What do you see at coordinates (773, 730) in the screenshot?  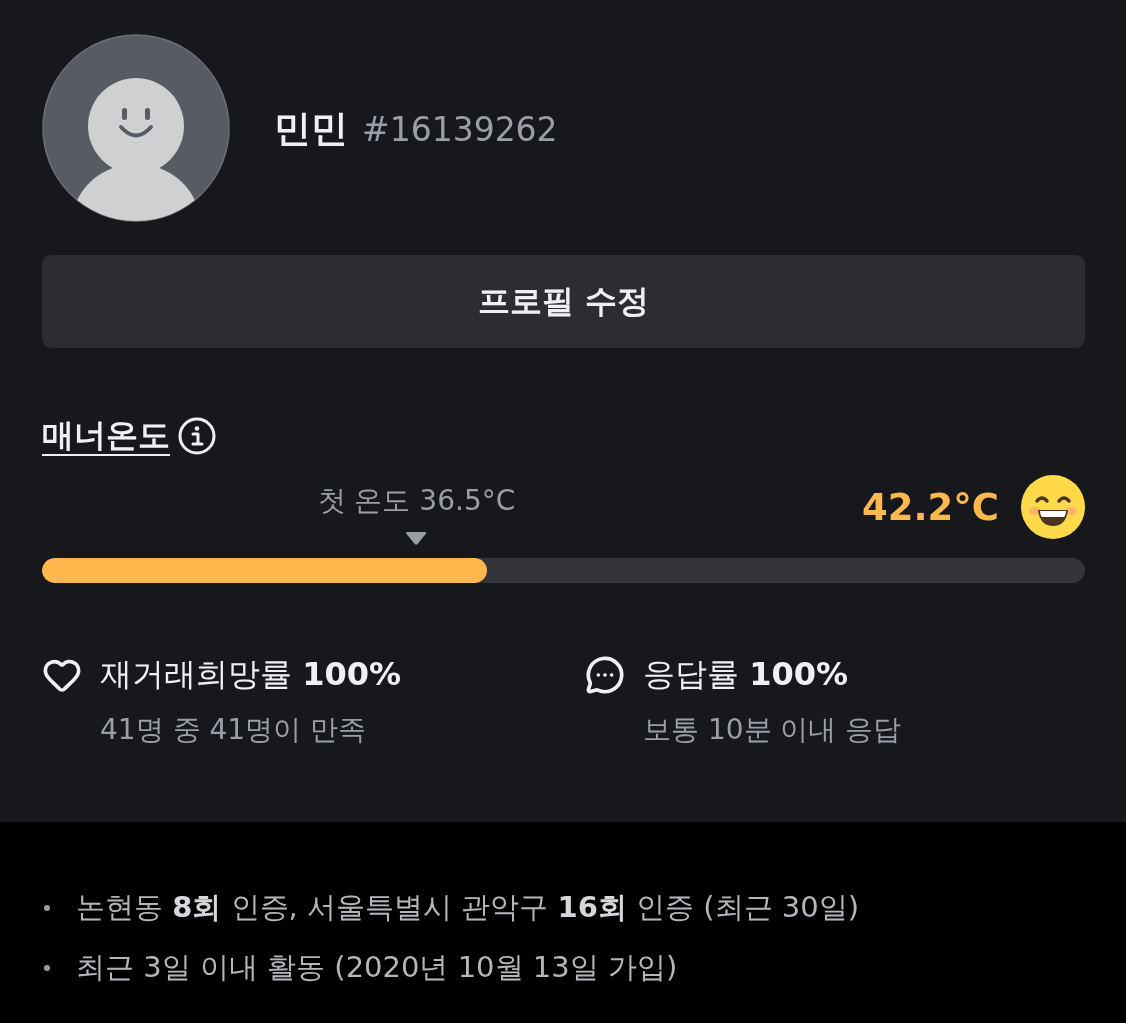 I see `stat-detail: 보통 10분 이내 응답` at bounding box center [773, 730].